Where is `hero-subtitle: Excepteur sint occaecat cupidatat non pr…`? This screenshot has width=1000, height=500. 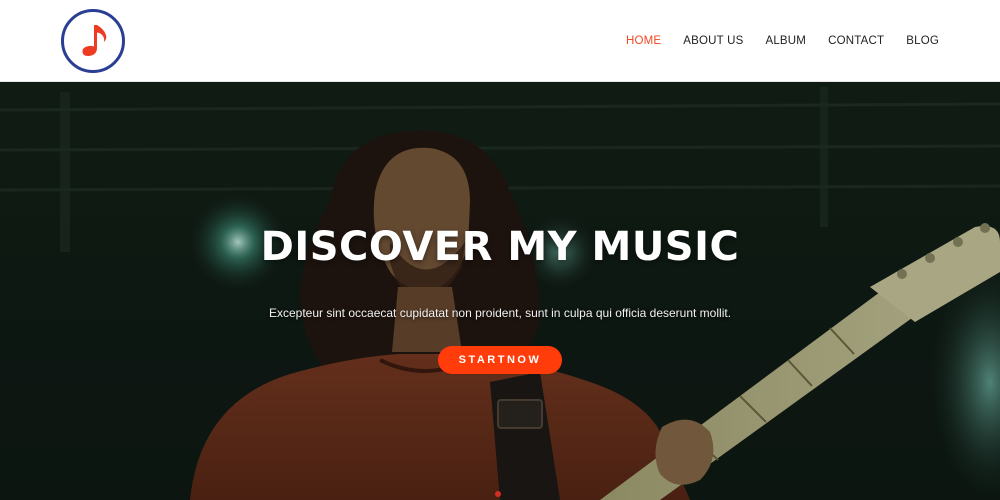 hero-subtitle: Excepteur sint occaecat cupidatat non pr… is located at coordinates (500, 313).